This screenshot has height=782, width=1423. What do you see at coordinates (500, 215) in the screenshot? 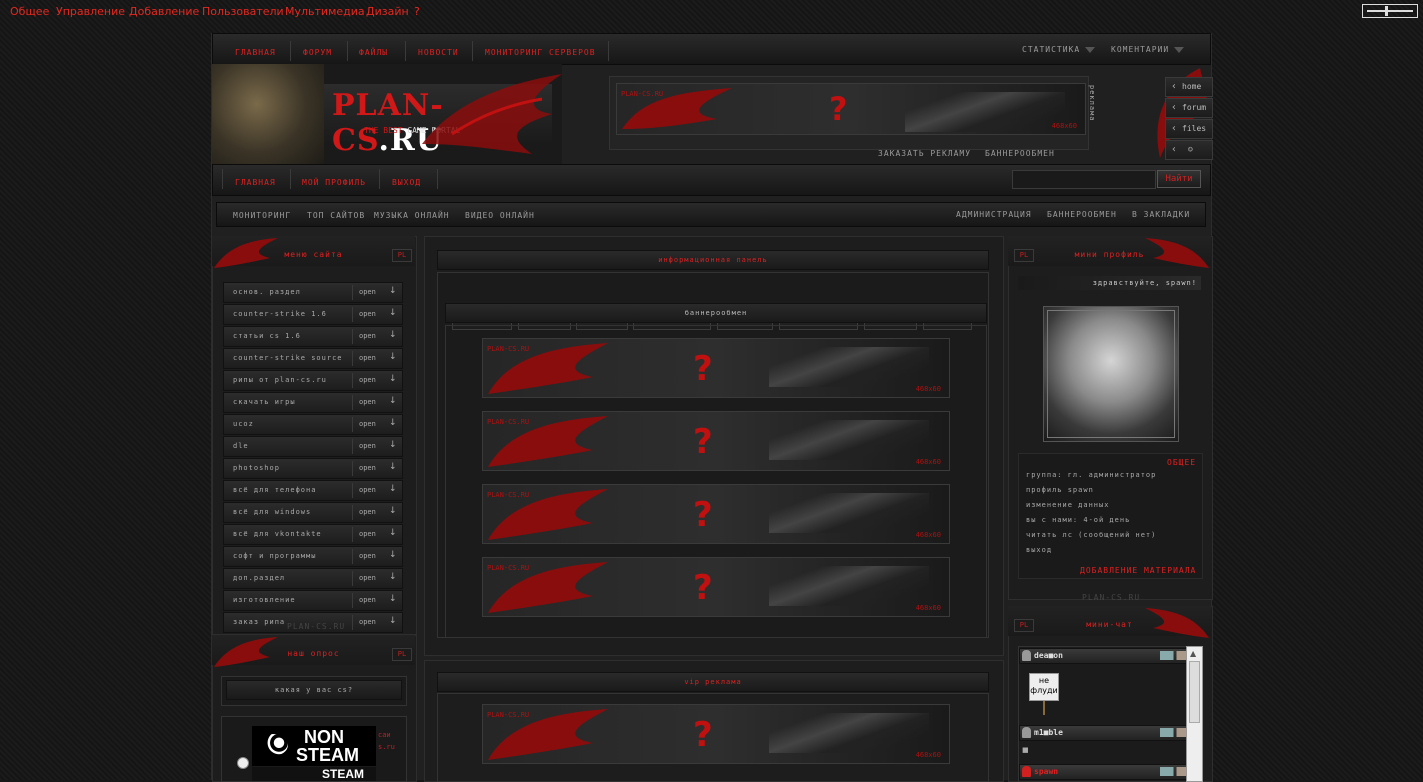
I see `toolbar-video: видео онлайн` at bounding box center [500, 215].